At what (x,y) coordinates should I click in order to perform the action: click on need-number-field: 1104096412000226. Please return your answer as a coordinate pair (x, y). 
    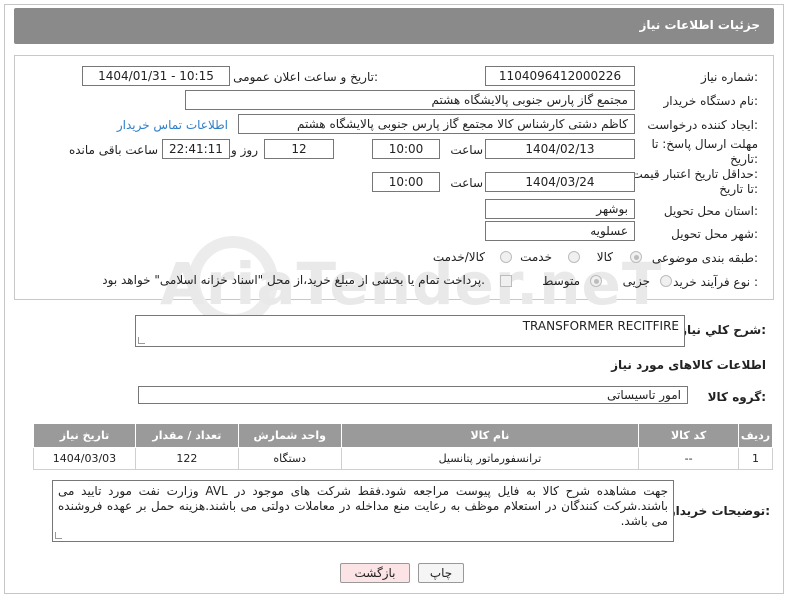
    Looking at the image, I should click on (560, 76).